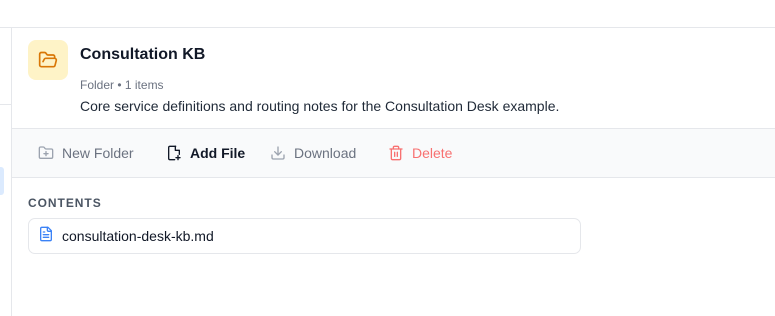 The width and height of the screenshot is (775, 316). I want to click on folder-open-icon, so click(48, 60).